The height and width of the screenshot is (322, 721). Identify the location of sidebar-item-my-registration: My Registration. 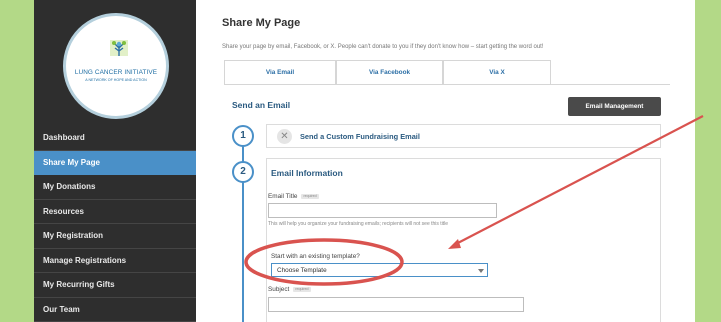
(115, 236).